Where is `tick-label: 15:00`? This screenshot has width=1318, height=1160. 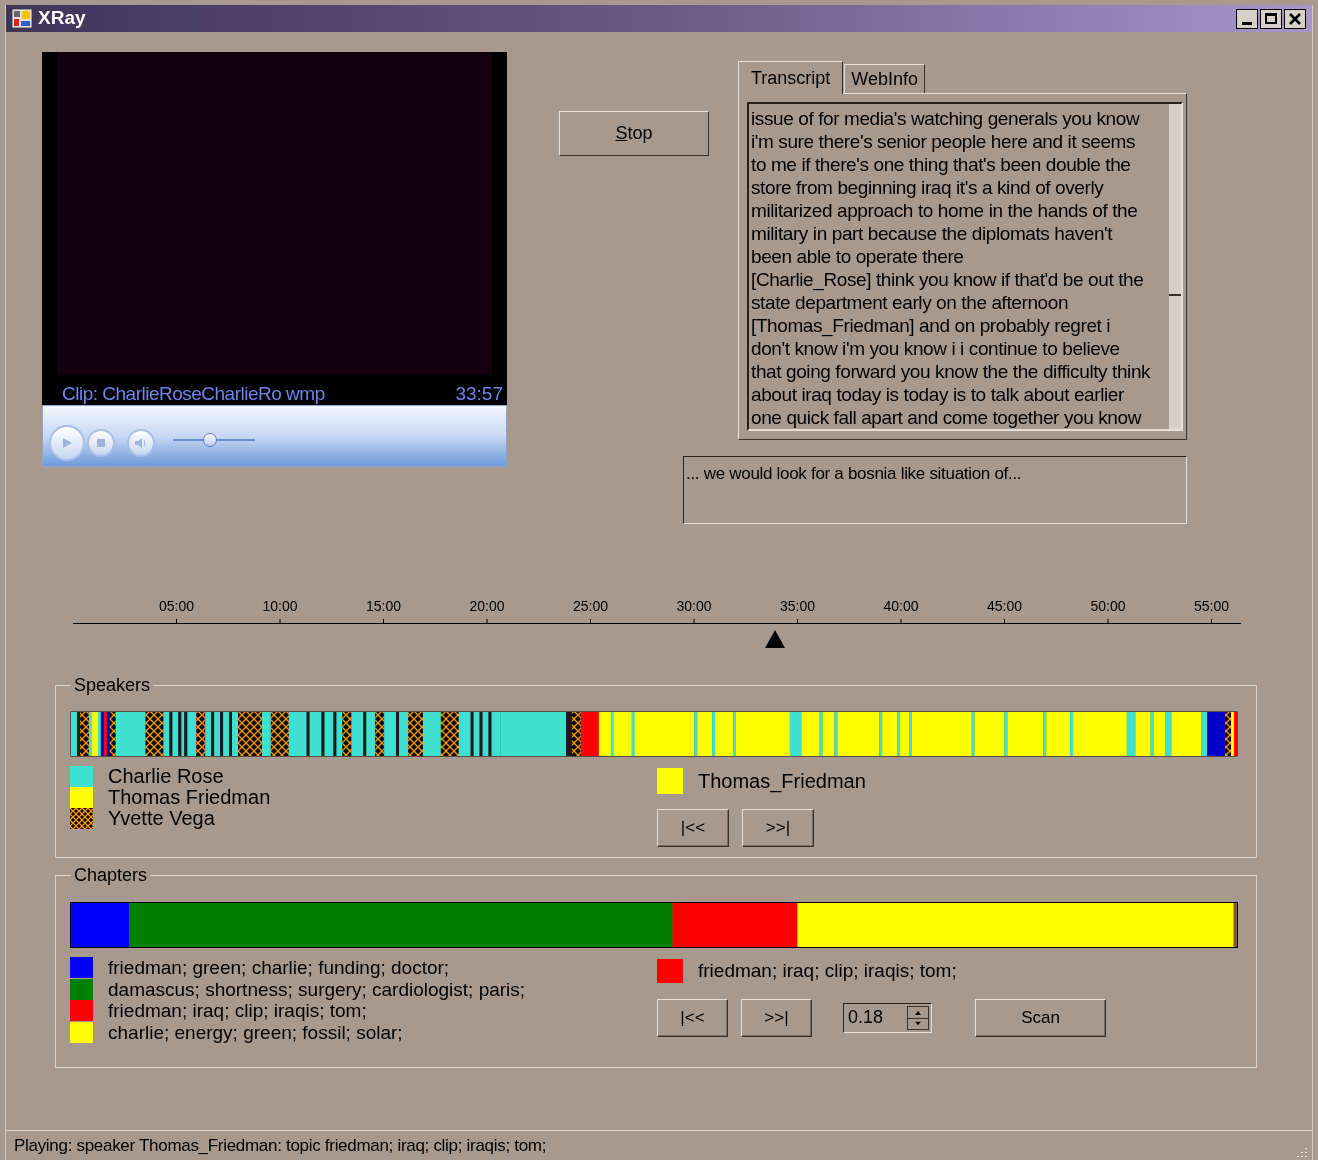 tick-label: 15:00 is located at coordinates (383, 605).